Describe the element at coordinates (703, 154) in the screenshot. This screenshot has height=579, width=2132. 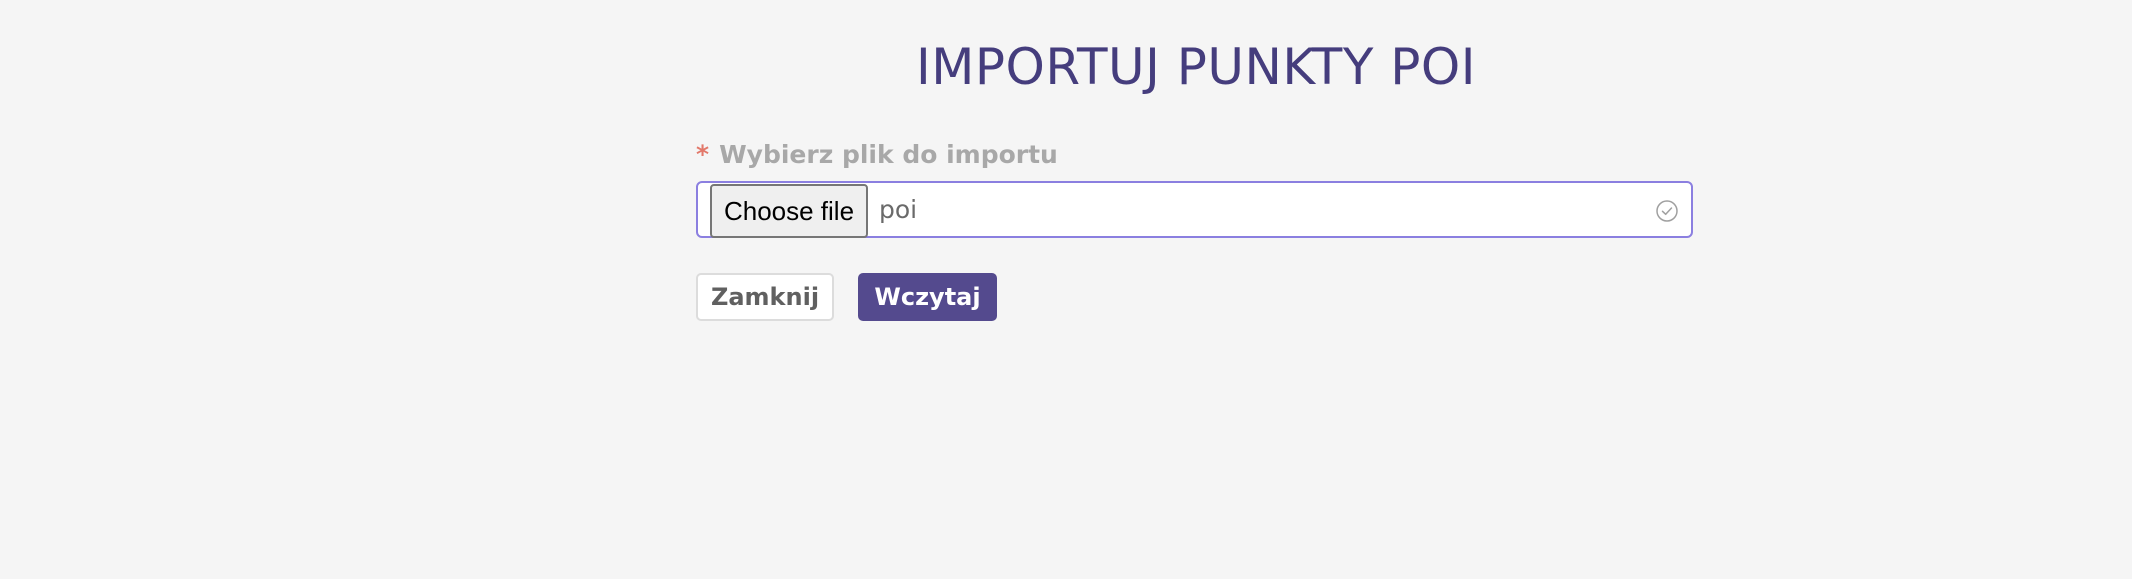
I see `required-mark: *` at that location.